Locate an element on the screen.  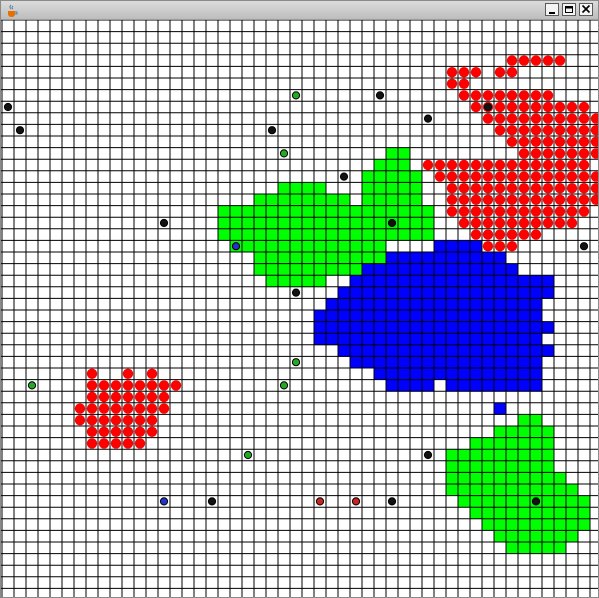
maximize-icon is located at coordinates (569, 9).